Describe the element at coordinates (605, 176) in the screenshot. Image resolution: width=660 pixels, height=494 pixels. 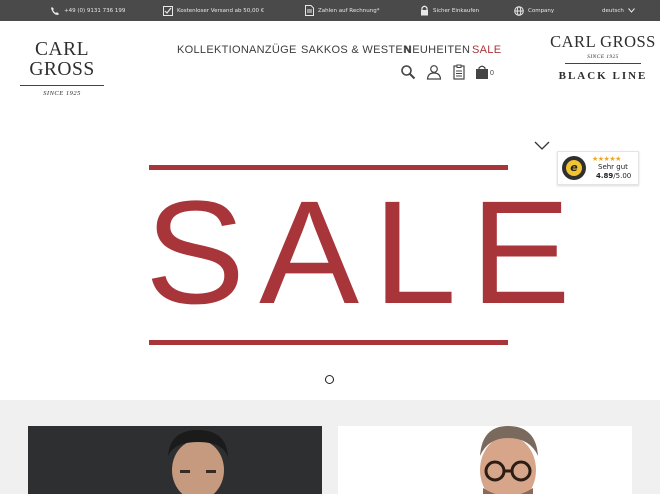
I see `rating-value: 4.89` at that location.